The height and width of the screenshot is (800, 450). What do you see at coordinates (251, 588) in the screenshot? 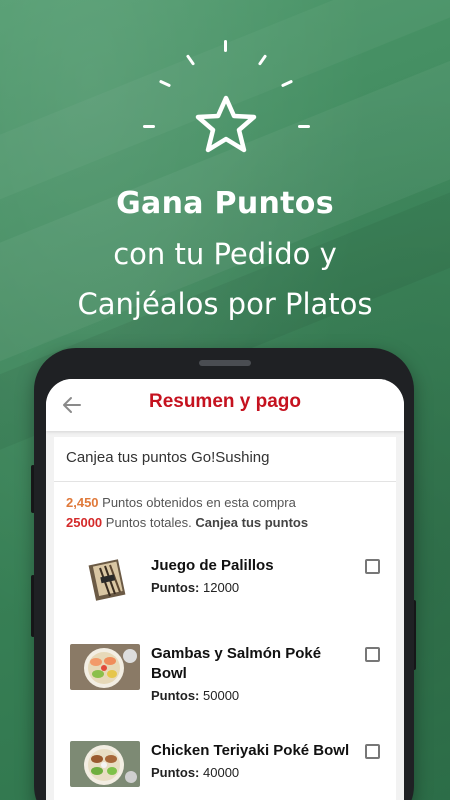
I see `item-points: Puntos: 12000` at bounding box center [251, 588].